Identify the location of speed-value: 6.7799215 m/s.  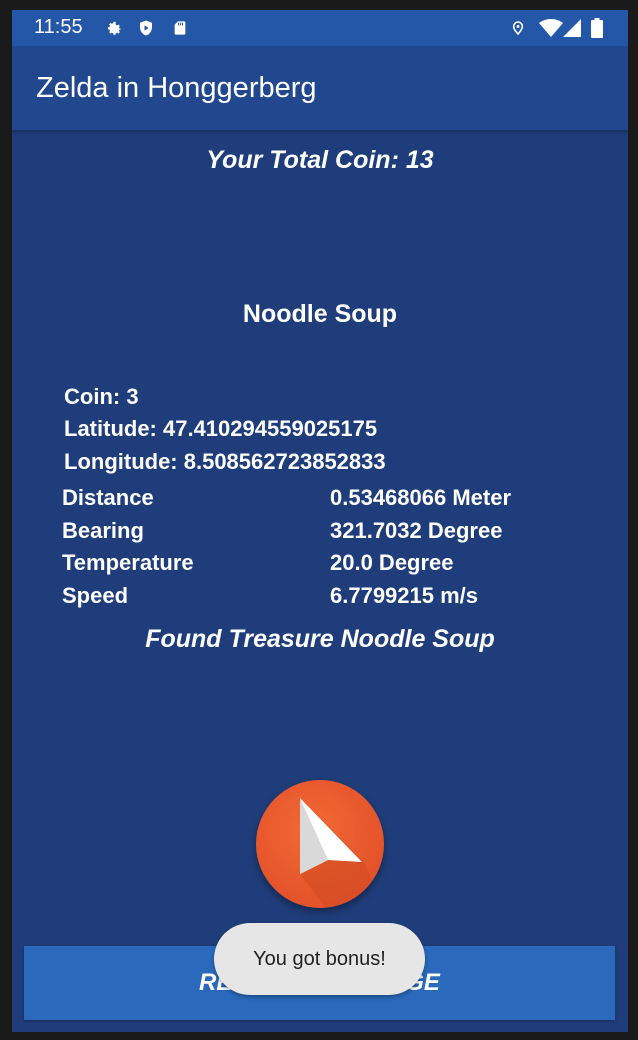
(404, 595).